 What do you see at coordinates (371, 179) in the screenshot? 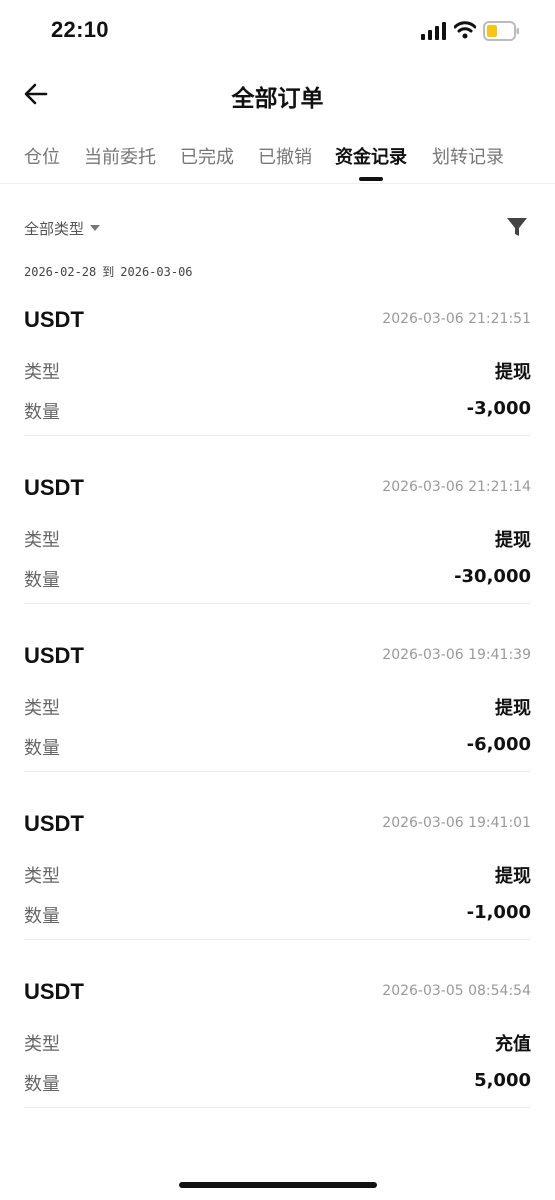
I see `active-tab-indicator` at bounding box center [371, 179].